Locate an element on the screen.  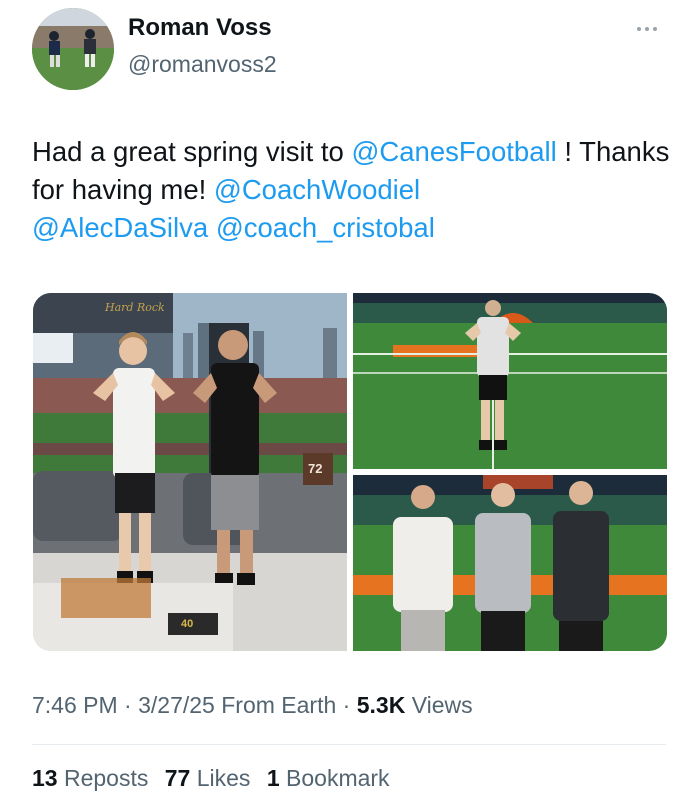
views-count: 5.3K is located at coordinates (381, 705).